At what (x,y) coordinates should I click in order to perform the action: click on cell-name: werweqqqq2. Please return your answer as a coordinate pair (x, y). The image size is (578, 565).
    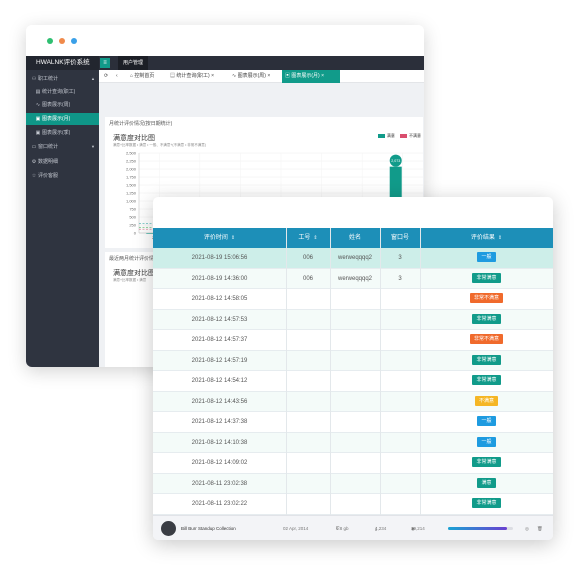
    Looking at the image, I should click on (355, 278).